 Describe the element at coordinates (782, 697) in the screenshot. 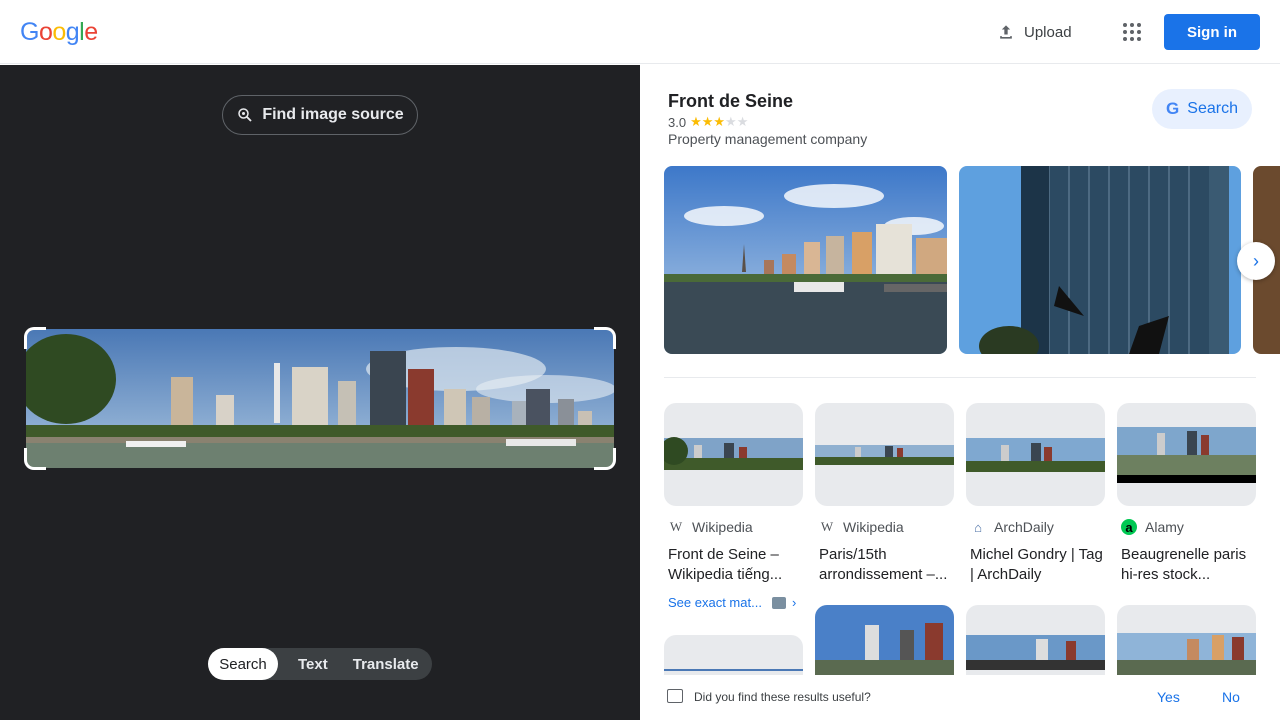

I see `feedback-question: Did you find these results useful?` at that location.